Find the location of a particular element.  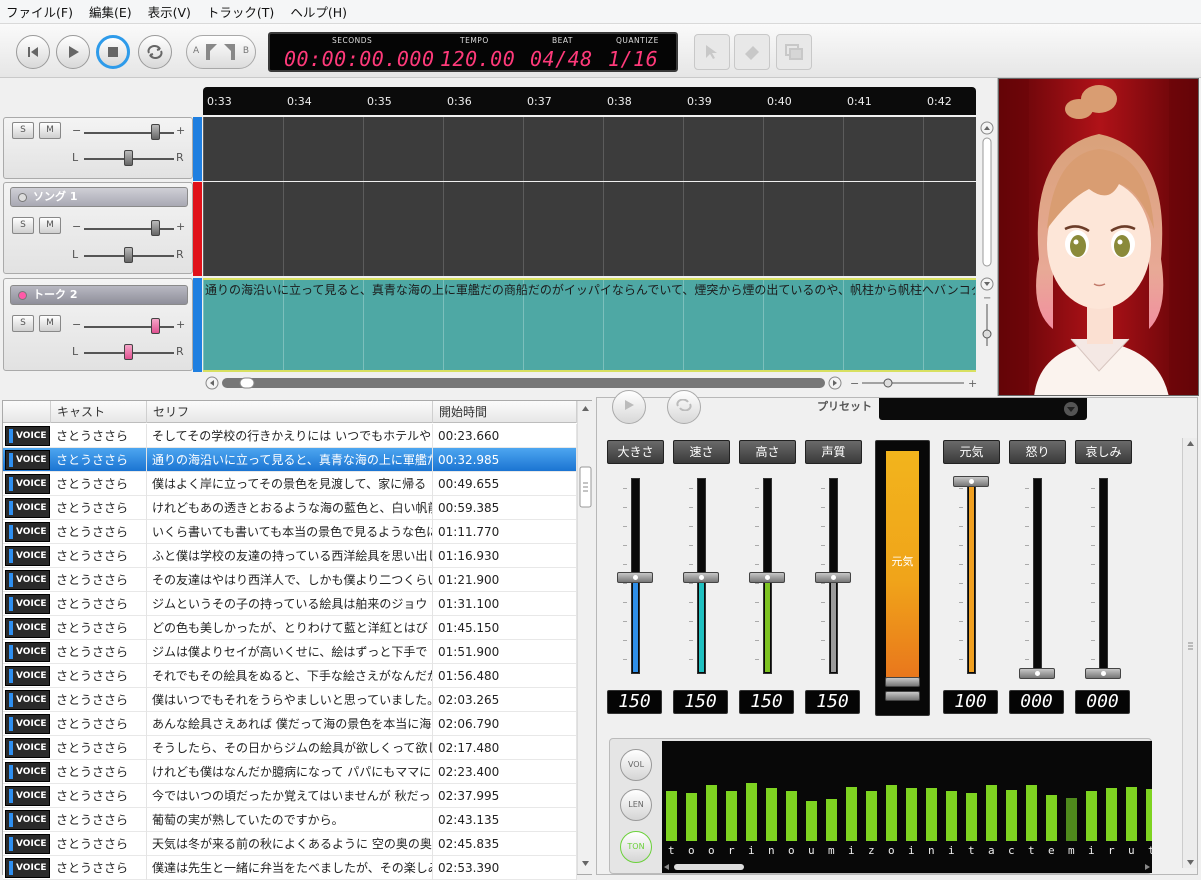

start-cell: 00:49.655 is located at coordinates (505, 484).